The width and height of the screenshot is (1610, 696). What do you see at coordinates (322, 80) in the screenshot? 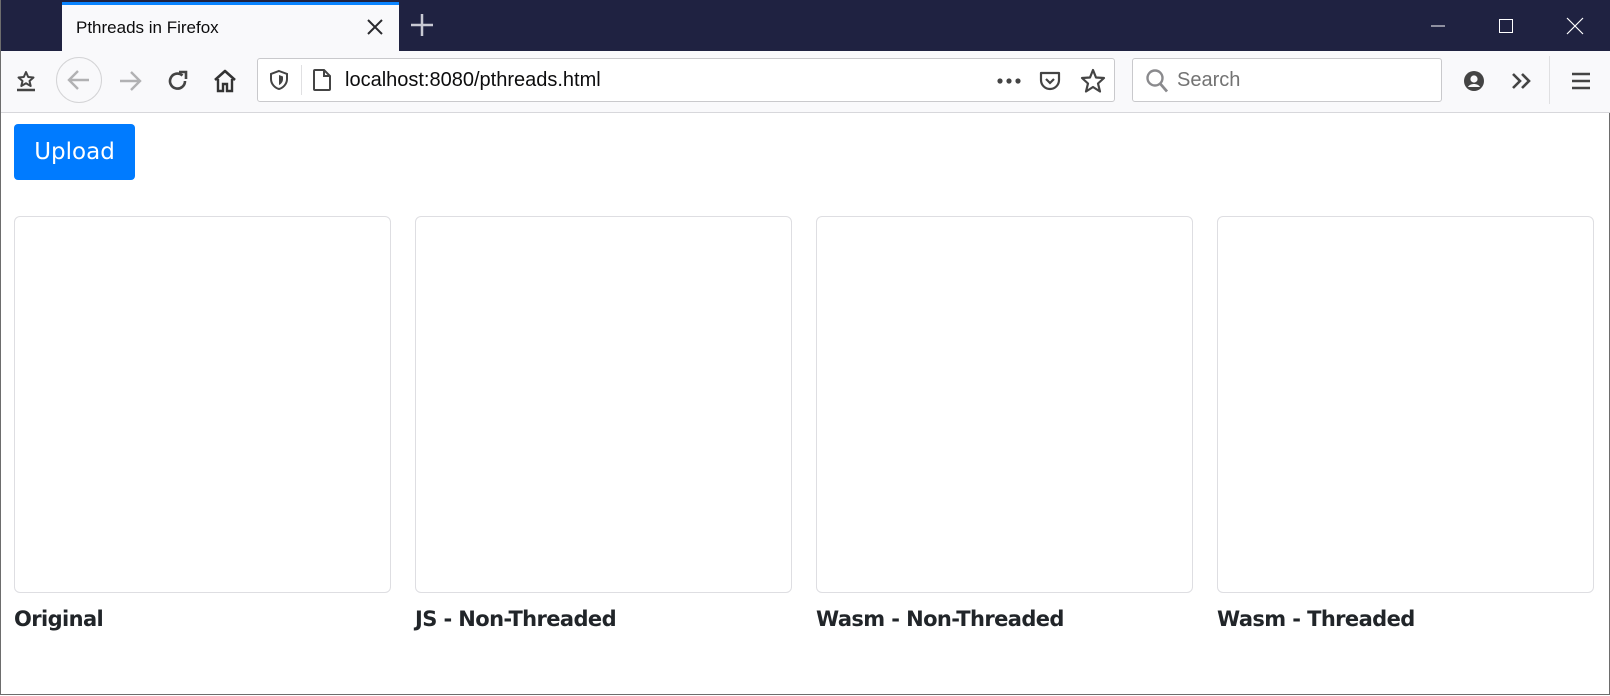
I see `page-icon` at bounding box center [322, 80].